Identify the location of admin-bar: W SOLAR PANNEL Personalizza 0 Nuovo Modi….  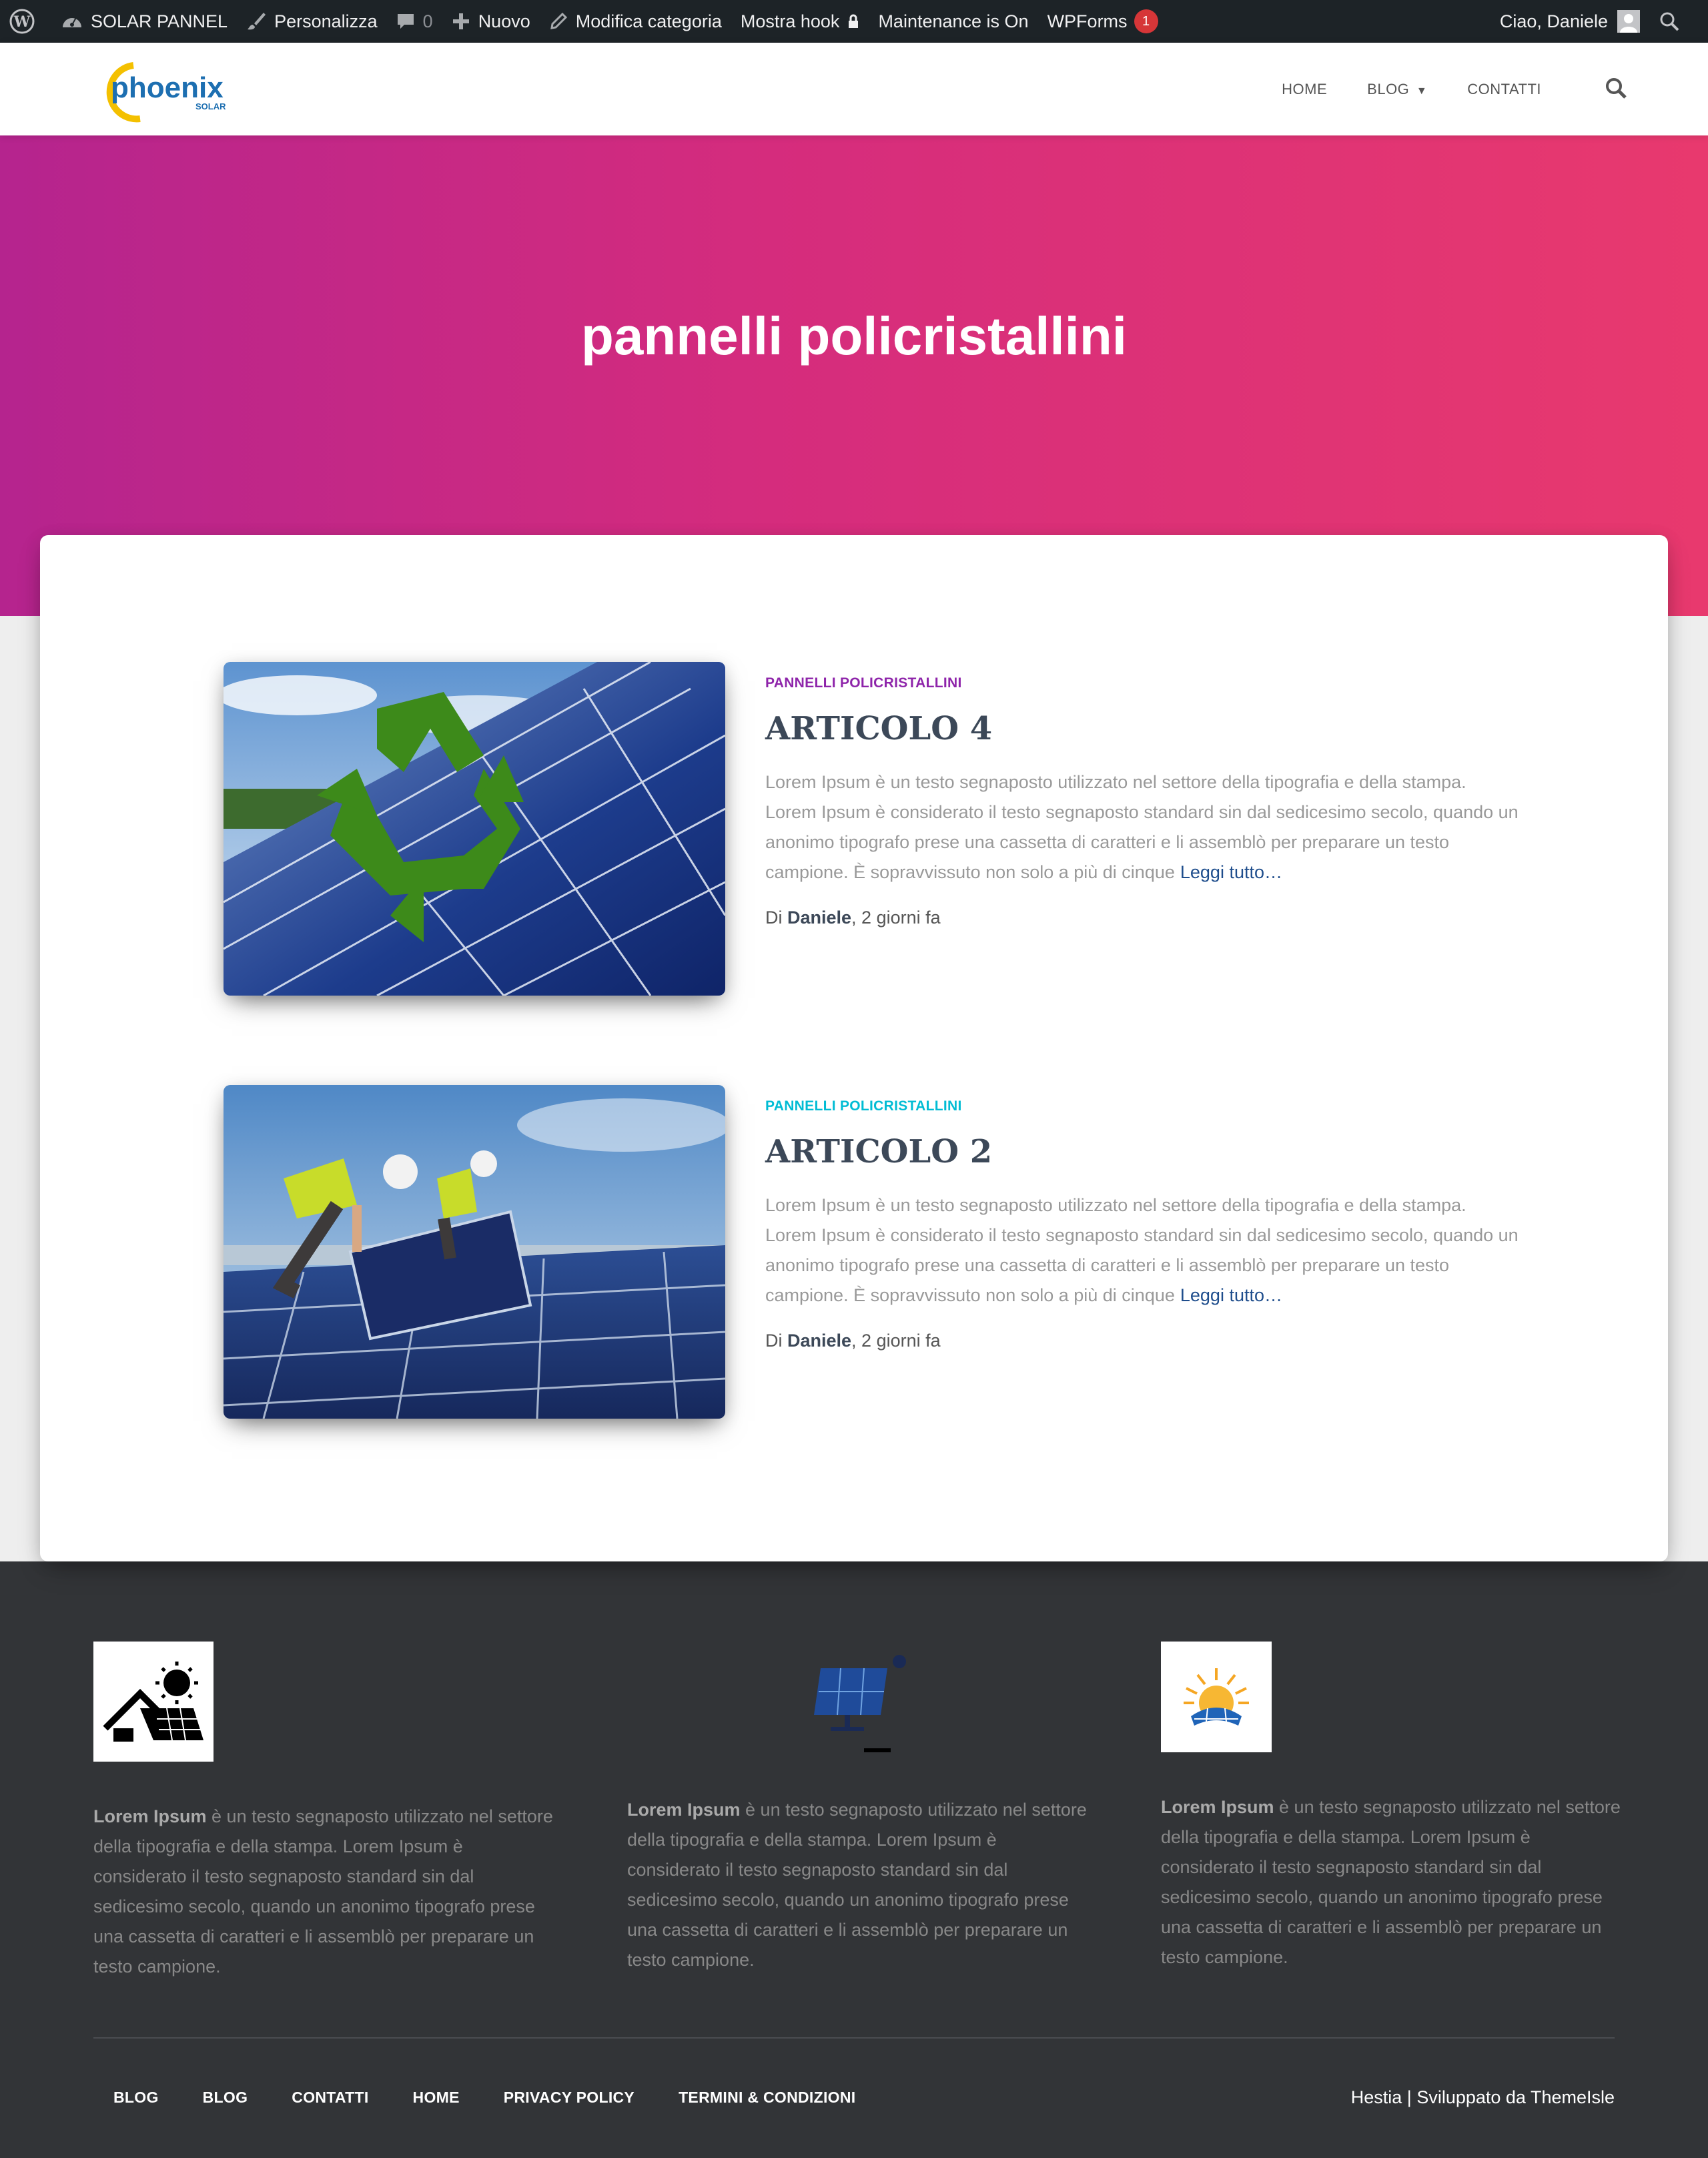
(854, 21).